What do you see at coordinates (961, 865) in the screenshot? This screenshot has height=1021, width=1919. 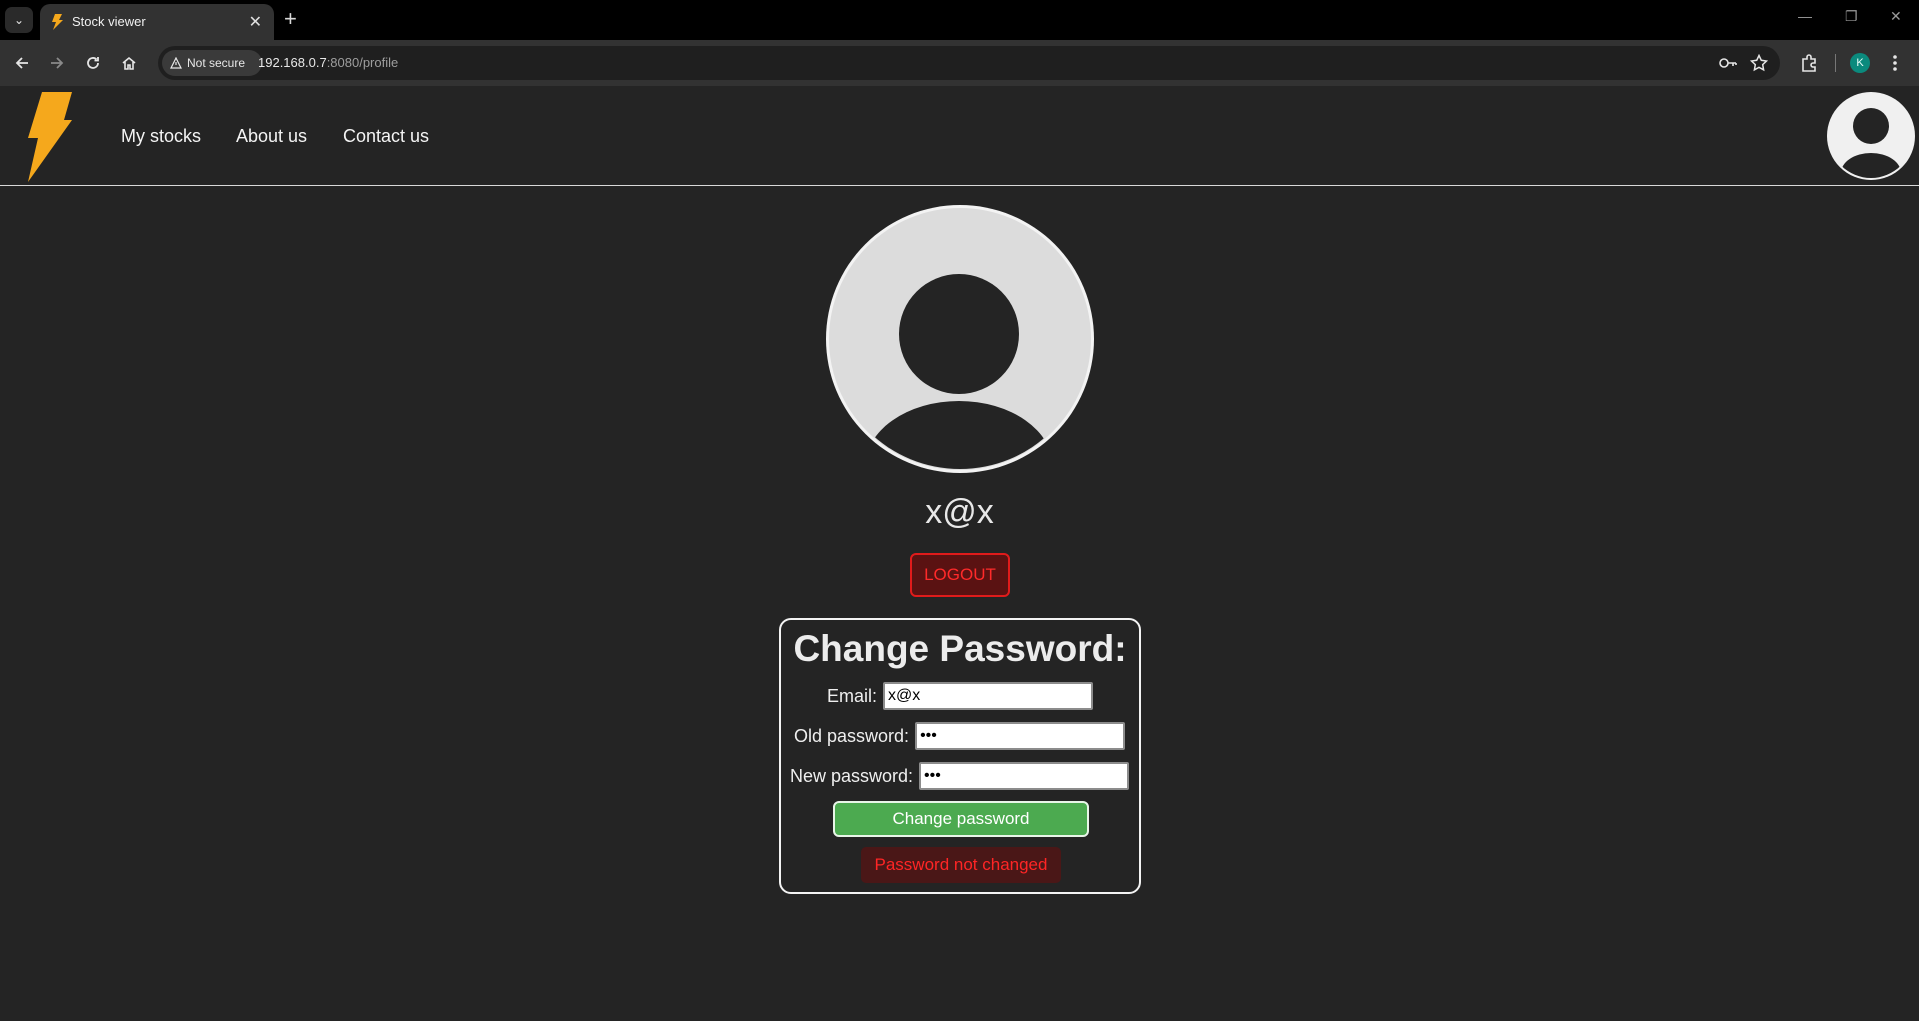 I see `status-message: Password not changed` at bounding box center [961, 865].